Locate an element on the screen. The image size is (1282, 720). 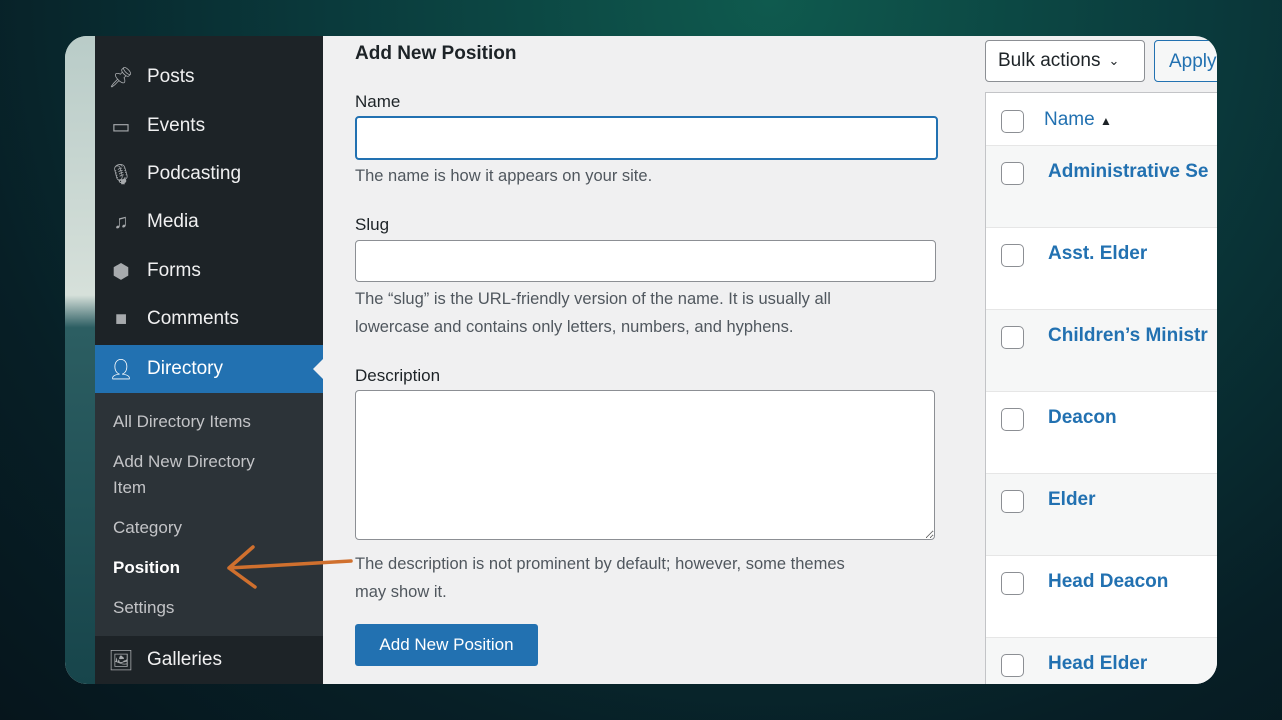
comment-icon: ■ is located at coordinates (121, 318).